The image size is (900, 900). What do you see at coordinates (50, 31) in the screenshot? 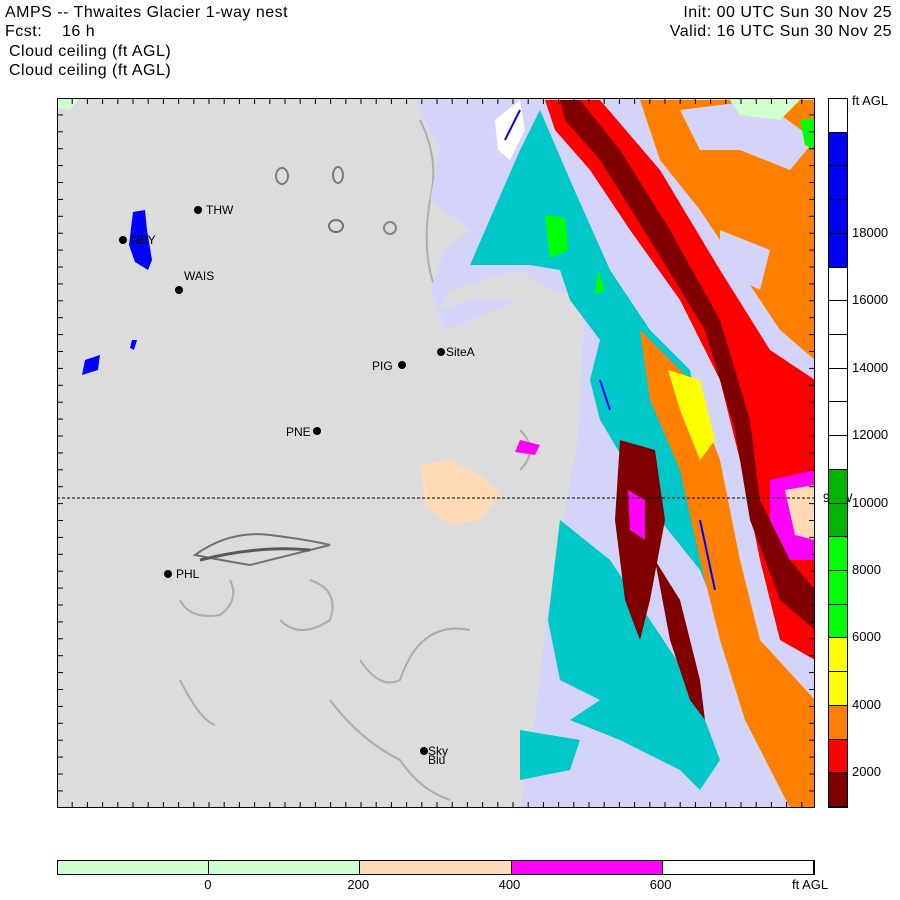
I see `forecast-hour: Fcst: 16 h` at bounding box center [50, 31].